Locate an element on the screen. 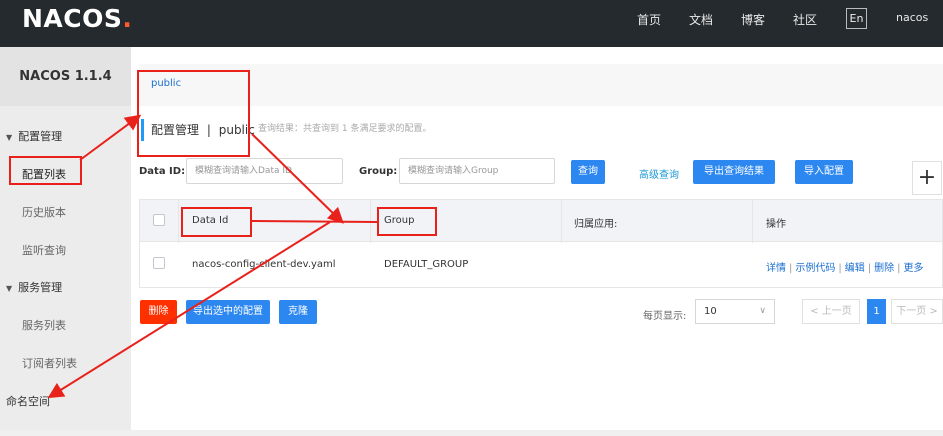  arrow-to-page-title is located at coordinates (110, 137).